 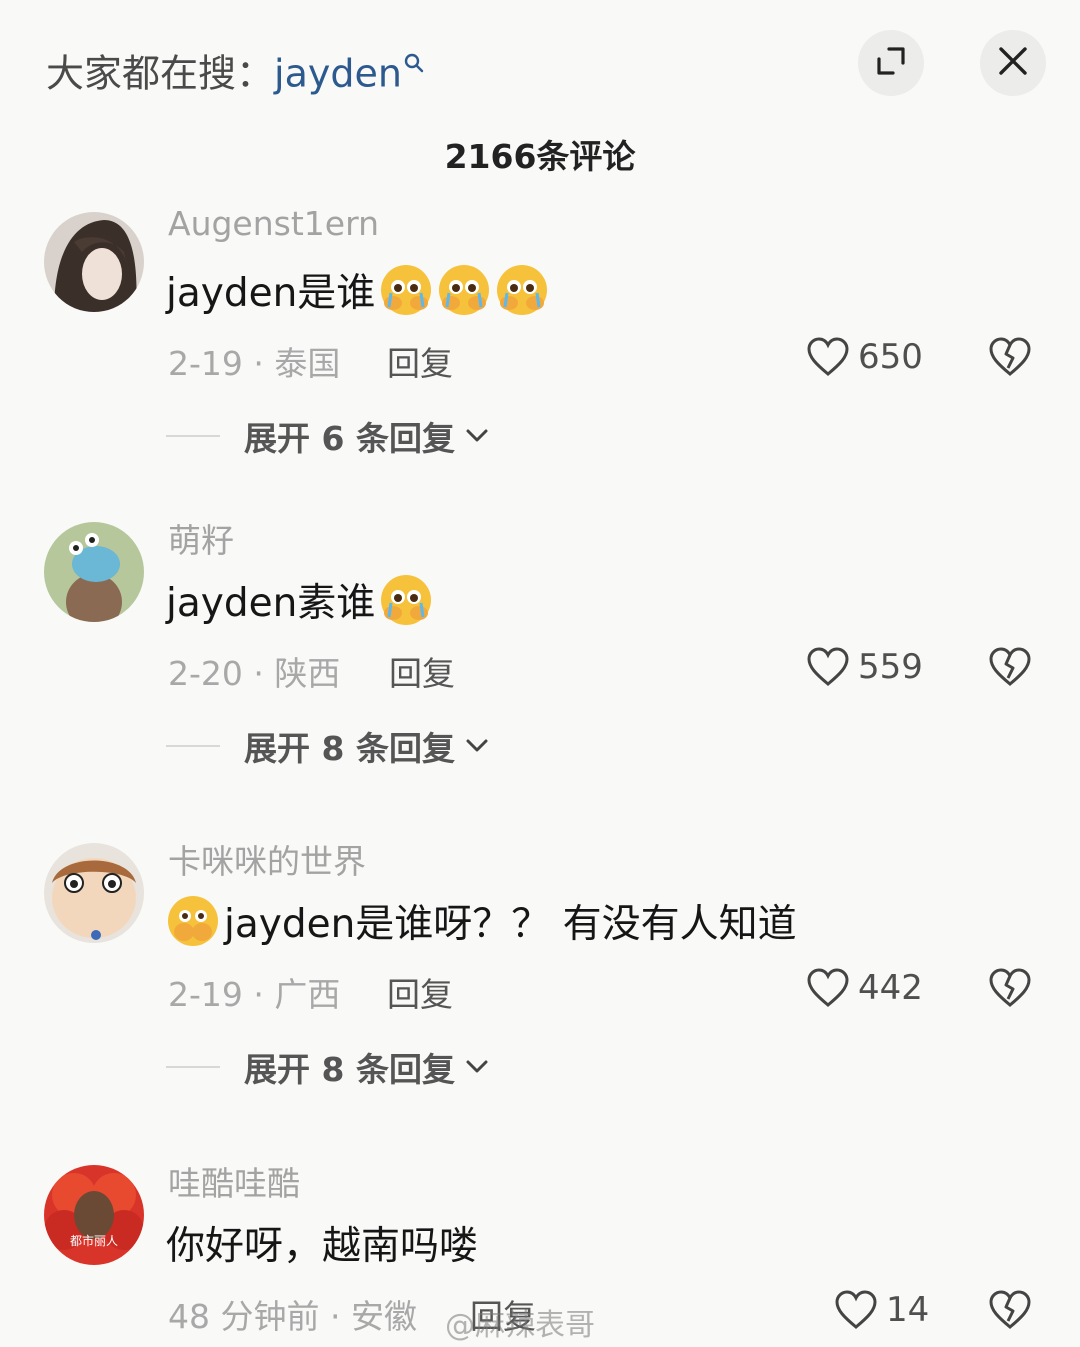 I want to click on comment-count: 2166条评论, so click(x=540, y=156).